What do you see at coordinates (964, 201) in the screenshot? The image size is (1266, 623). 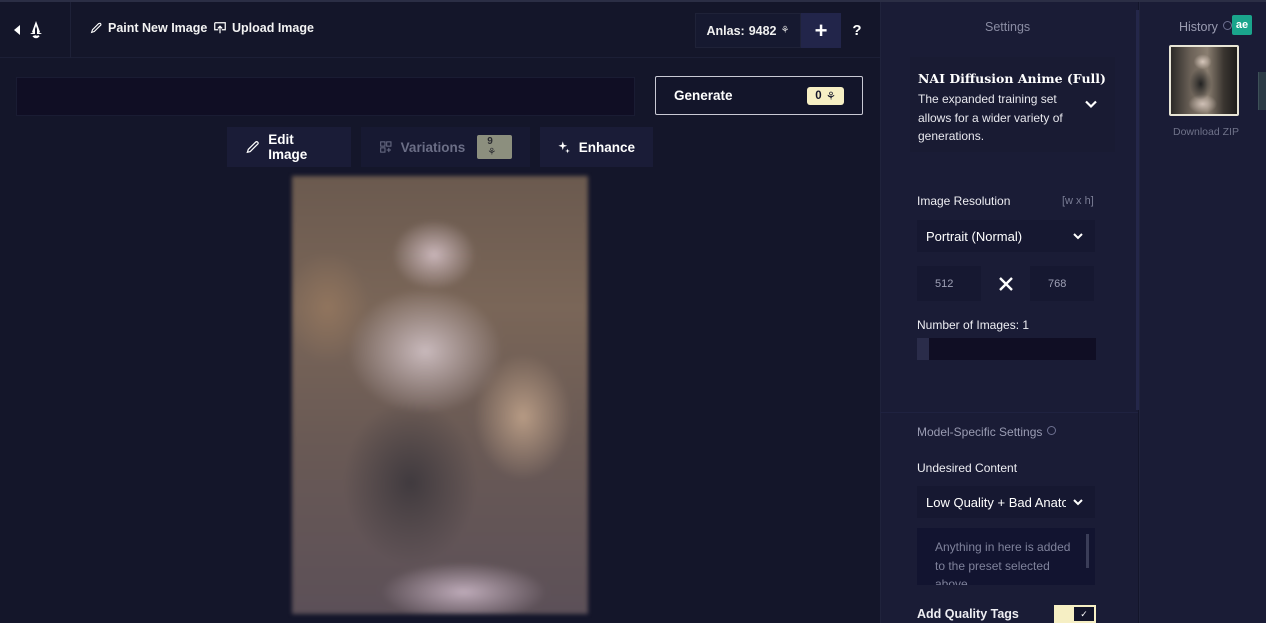 I see `image-resolution-label: Image Resolution` at bounding box center [964, 201].